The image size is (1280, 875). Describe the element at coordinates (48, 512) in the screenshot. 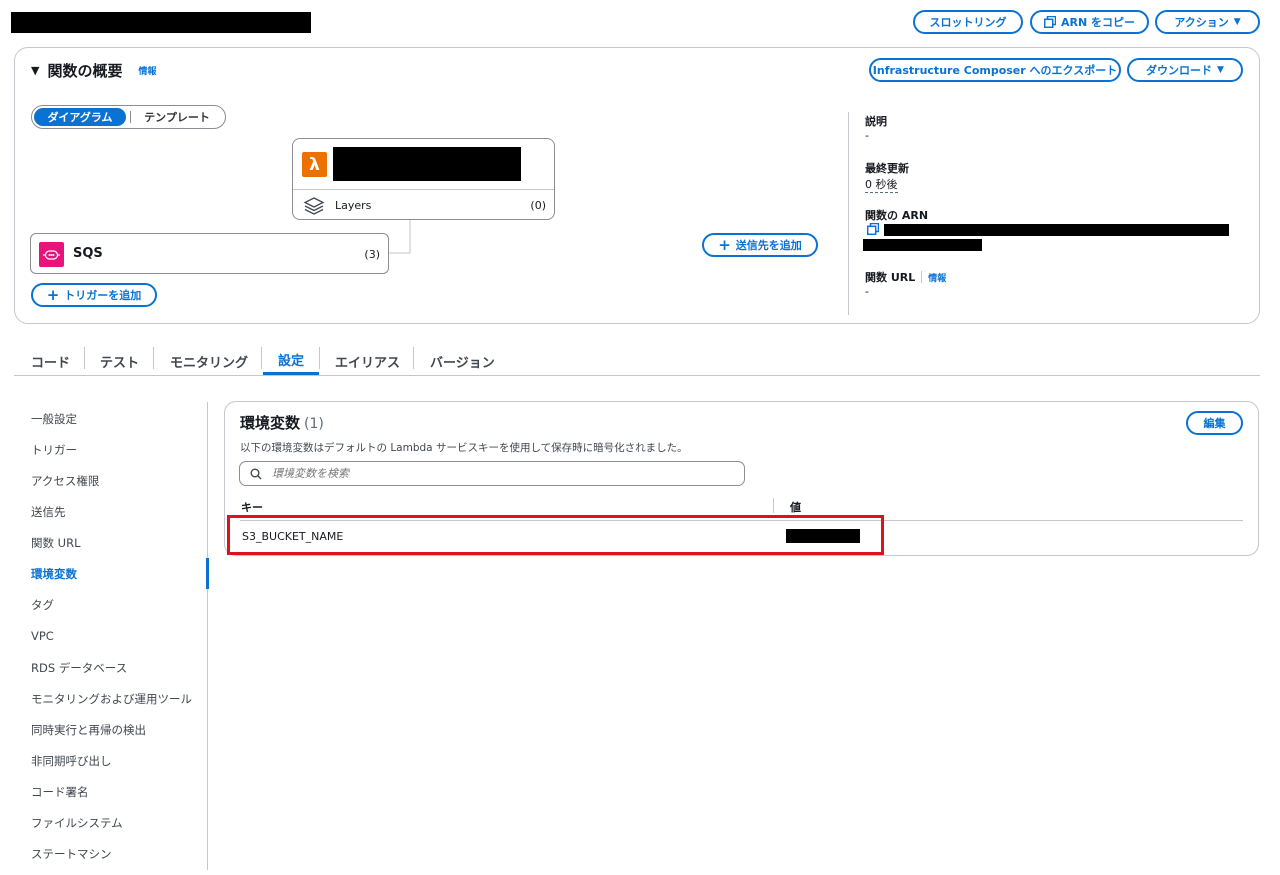

I see `nav-destinations: 送信先` at that location.